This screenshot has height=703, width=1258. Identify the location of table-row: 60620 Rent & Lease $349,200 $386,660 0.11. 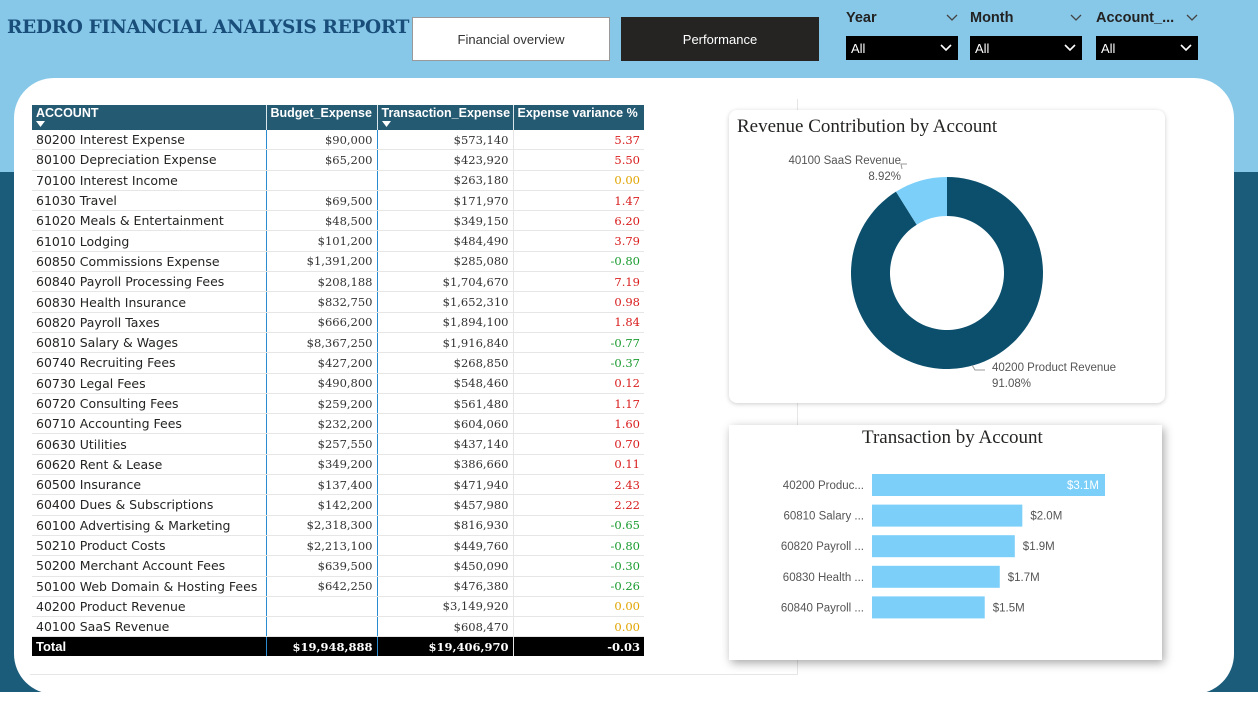
(338, 465).